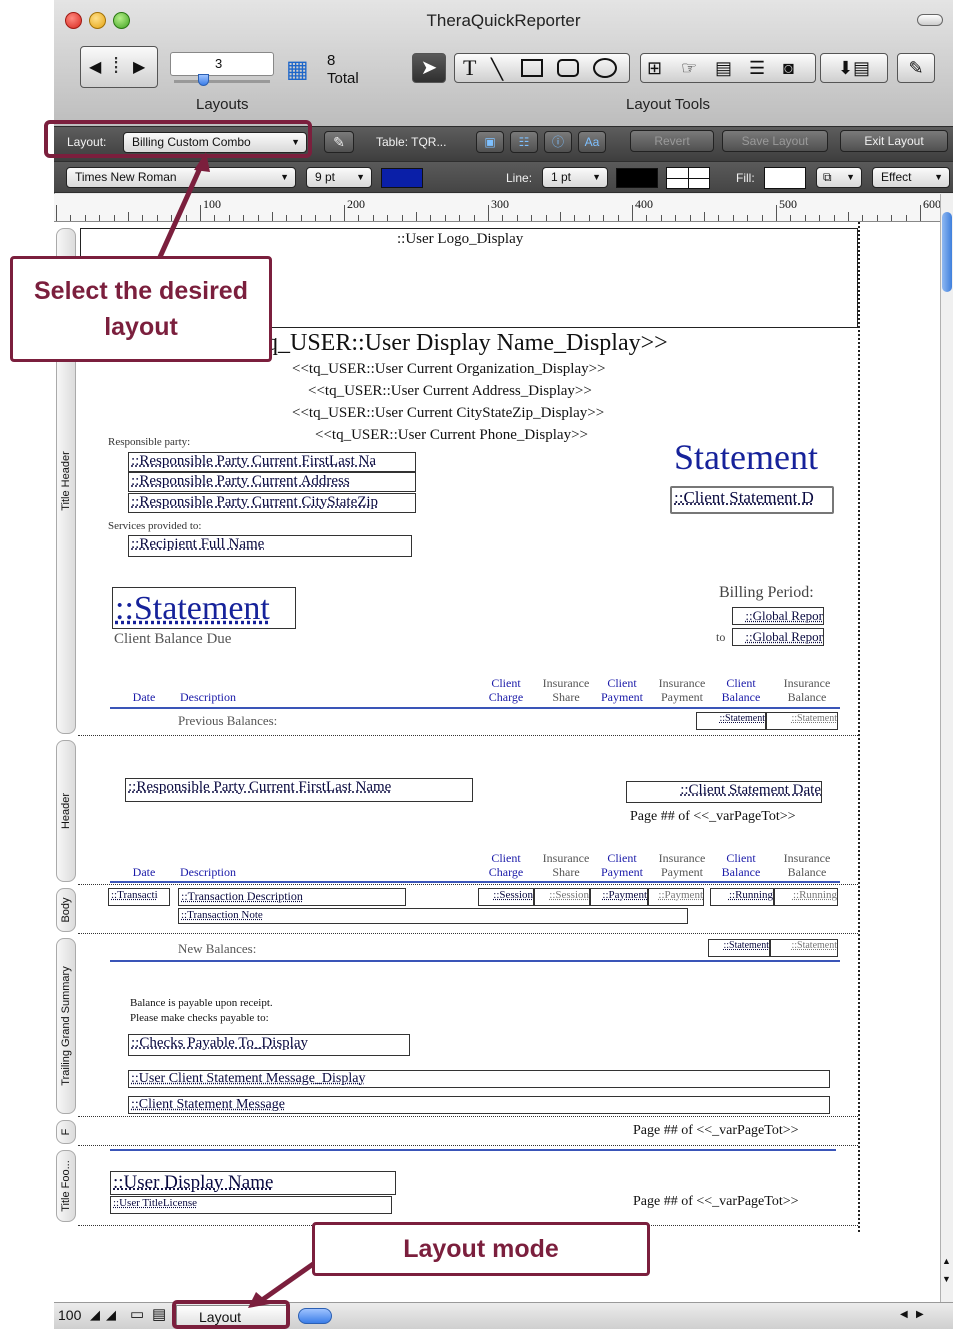 The image size is (953, 1329). Describe the element at coordinates (180, 212) in the screenshot. I see `select-layout-arrow` at that location.